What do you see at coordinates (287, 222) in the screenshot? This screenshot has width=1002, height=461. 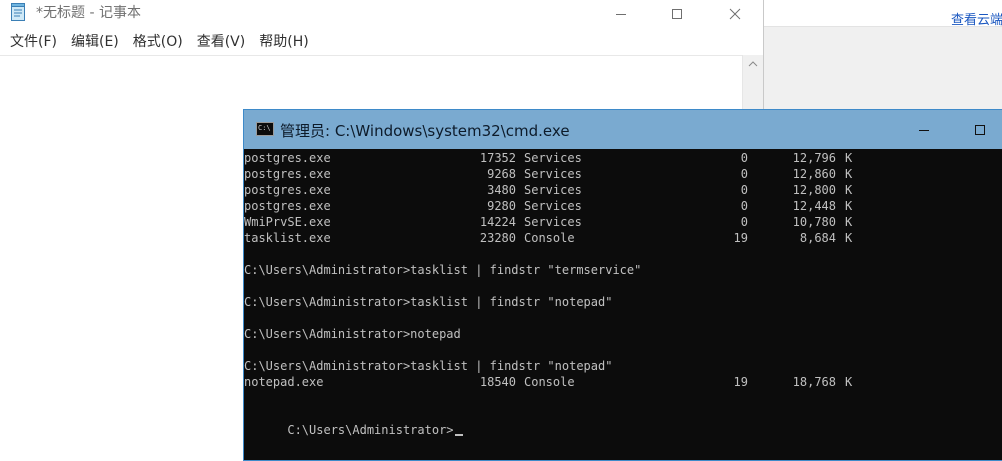 I see `task-image: WmiPrvSE.exe` at bounding box center [287, 222].